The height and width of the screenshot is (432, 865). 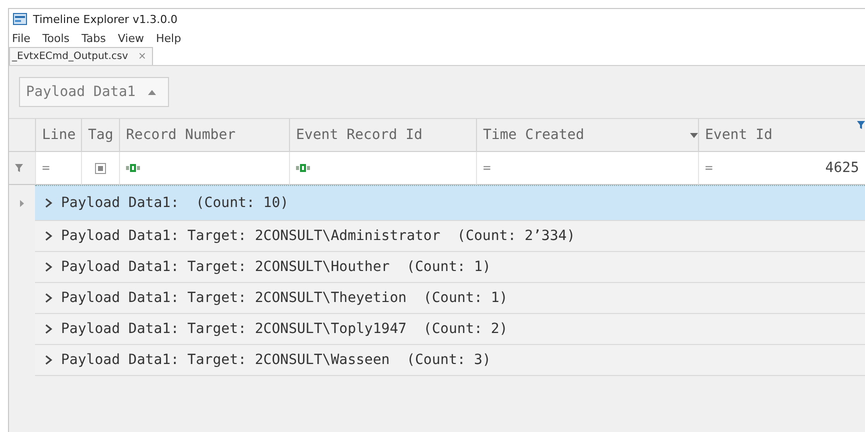 What do you see at coordinates (204, 135) in the screenshot?
I see `column-header: Record Number` at bounding box center [204, 135].